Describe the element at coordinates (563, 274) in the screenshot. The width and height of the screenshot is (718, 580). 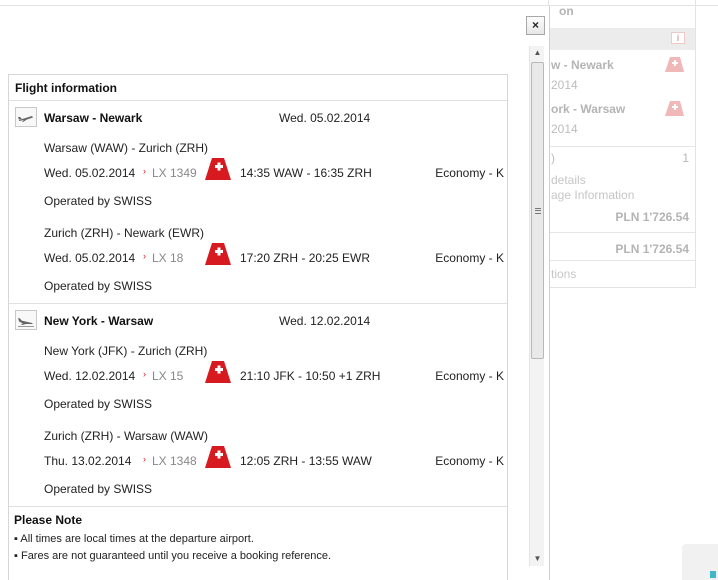
I see `conditions-link: tions` at that location.